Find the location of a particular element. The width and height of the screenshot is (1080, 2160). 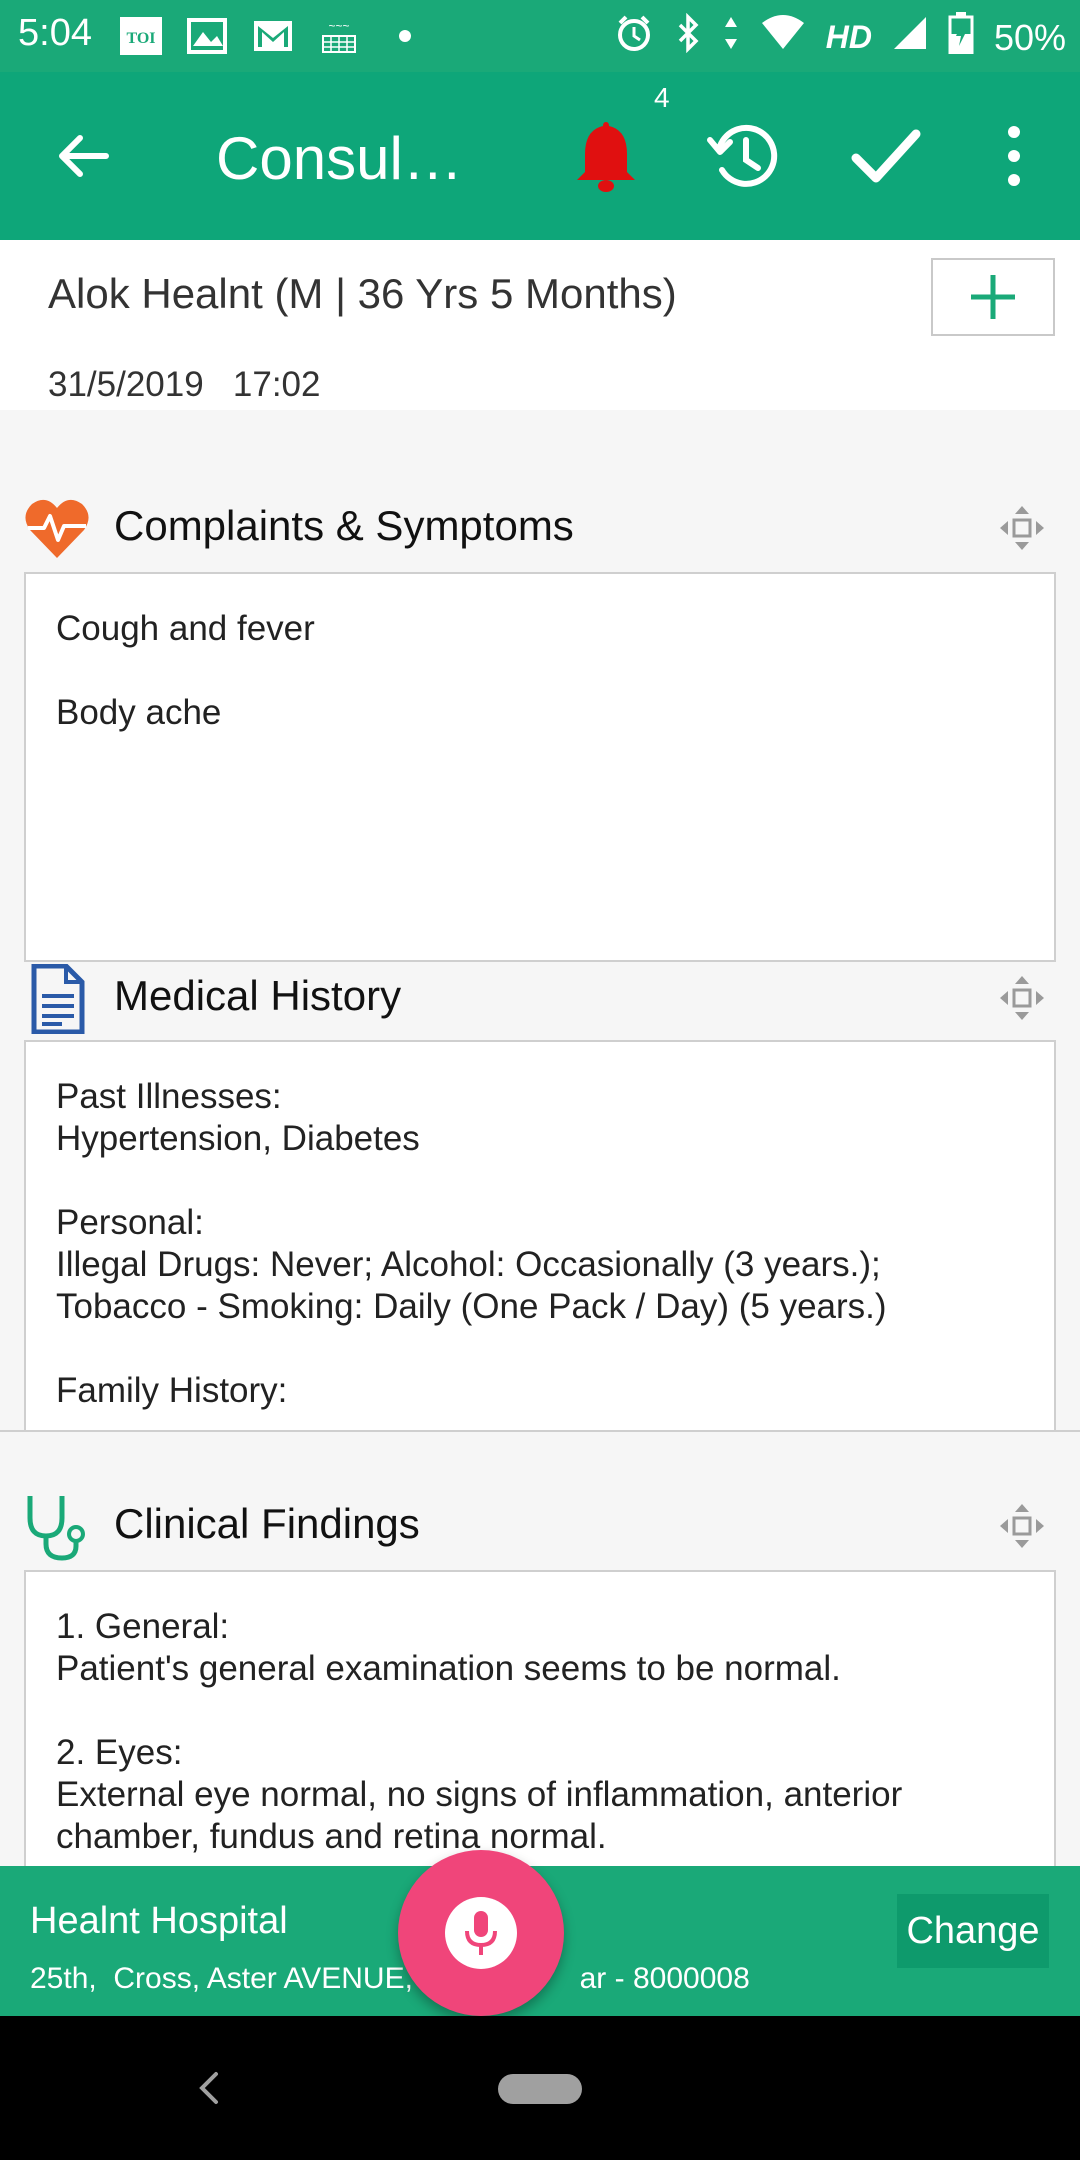

gallery-icon is located at coordinates (207, 36).